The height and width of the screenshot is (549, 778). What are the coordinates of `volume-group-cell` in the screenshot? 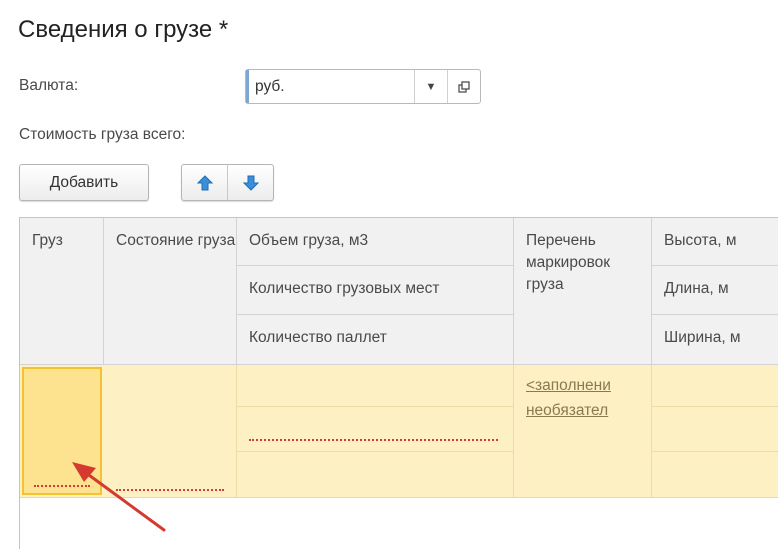 It's located at (375, 431).